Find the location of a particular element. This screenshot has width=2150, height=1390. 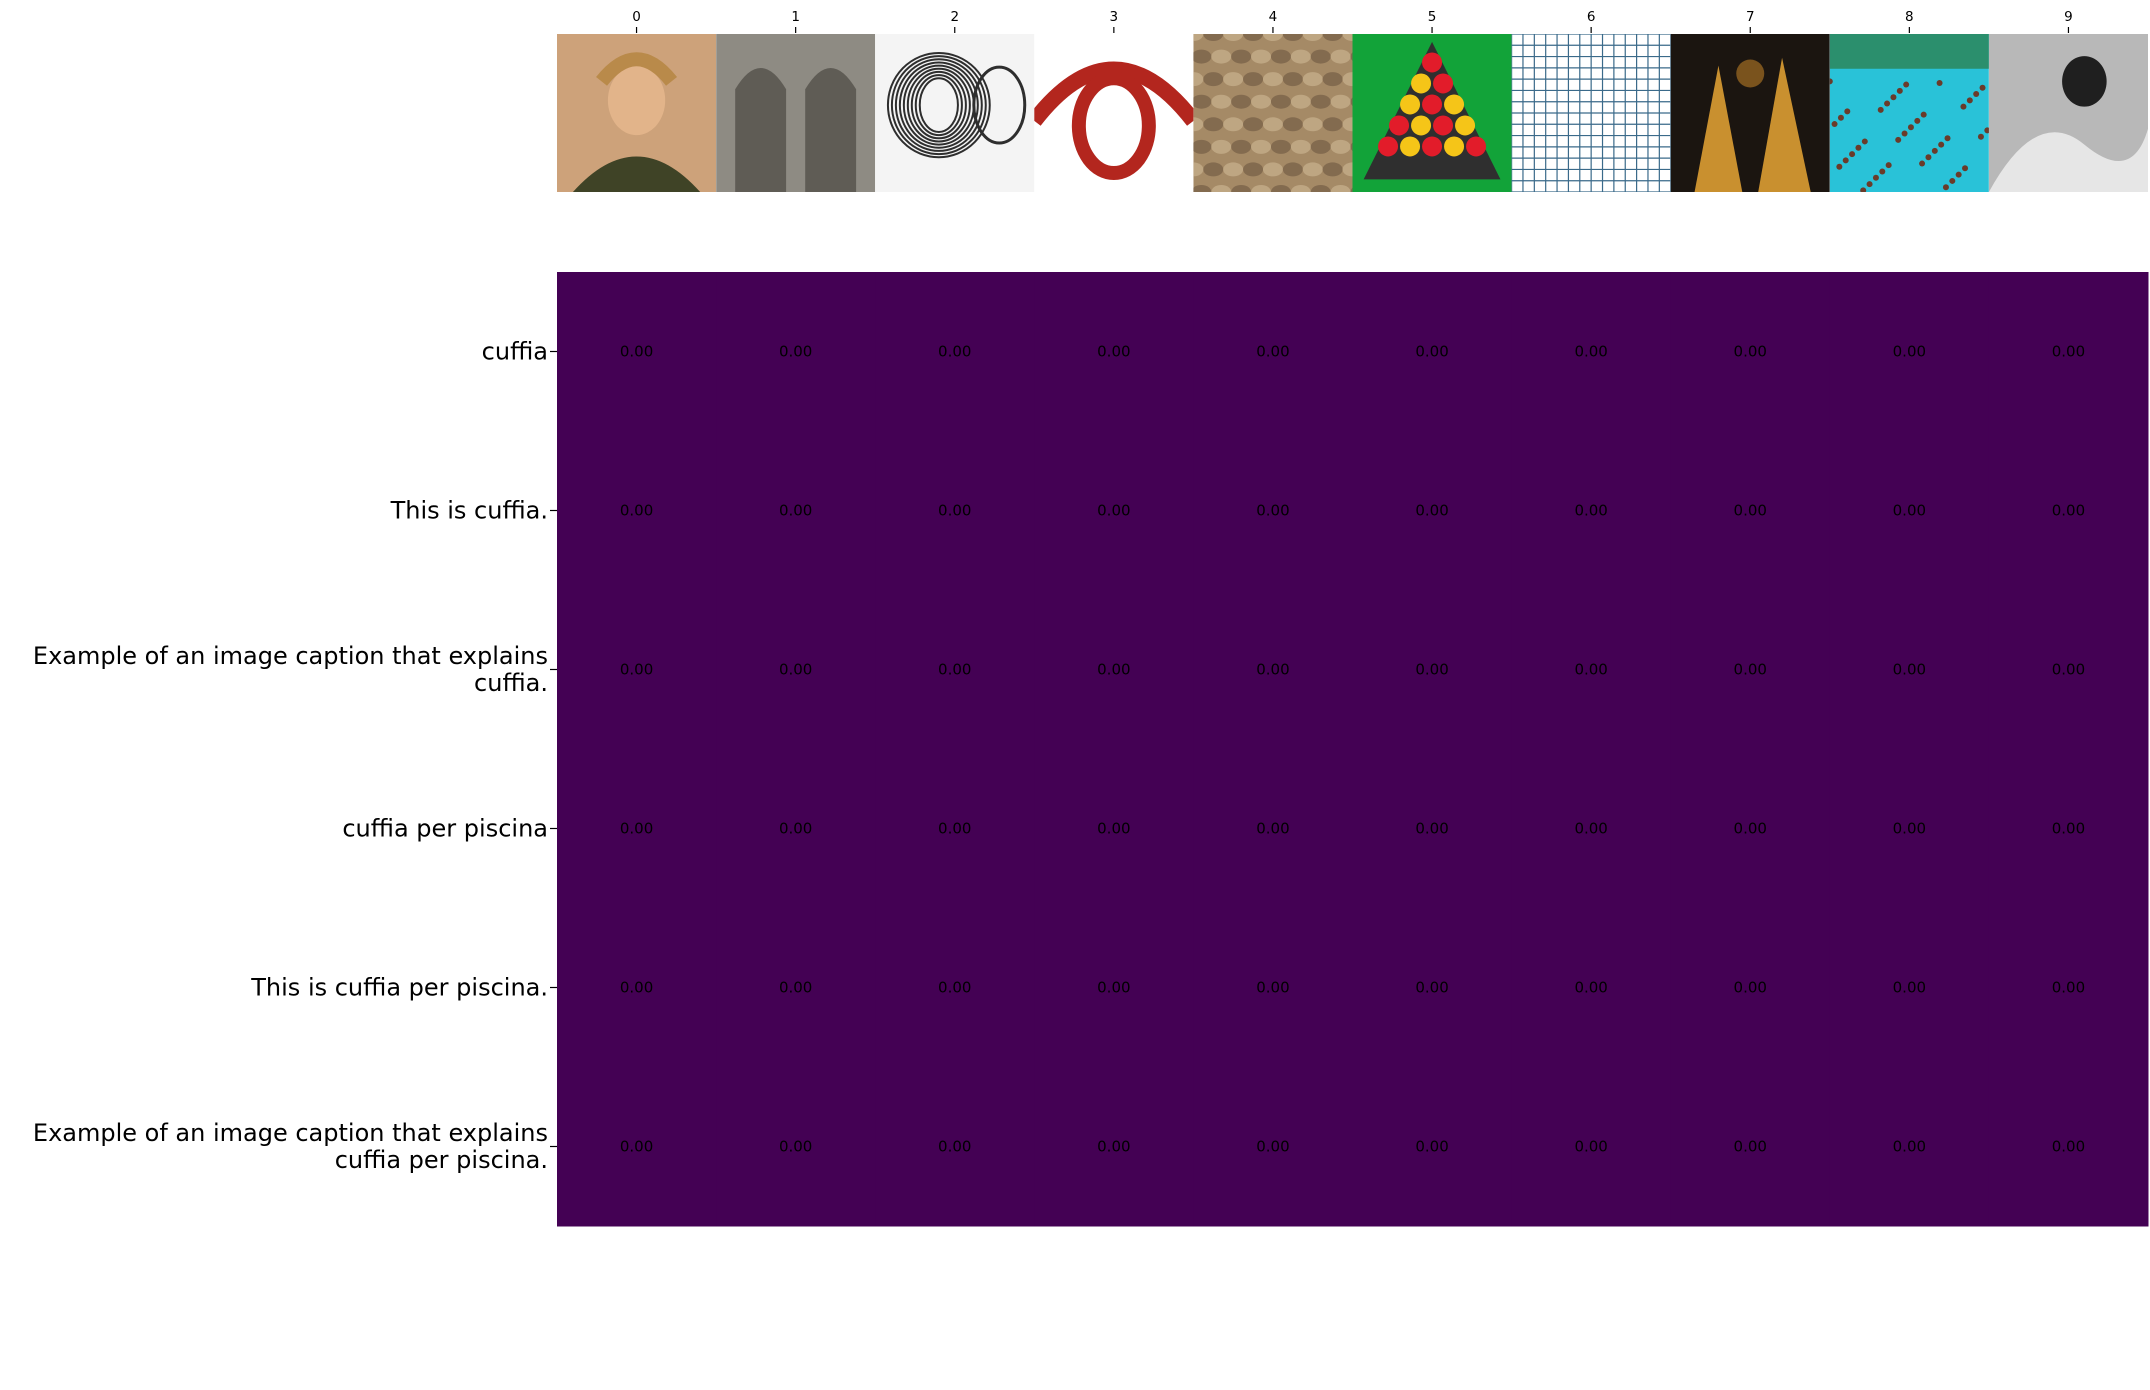

x-tick-label: 3 is located at coordinates (1114, 17).